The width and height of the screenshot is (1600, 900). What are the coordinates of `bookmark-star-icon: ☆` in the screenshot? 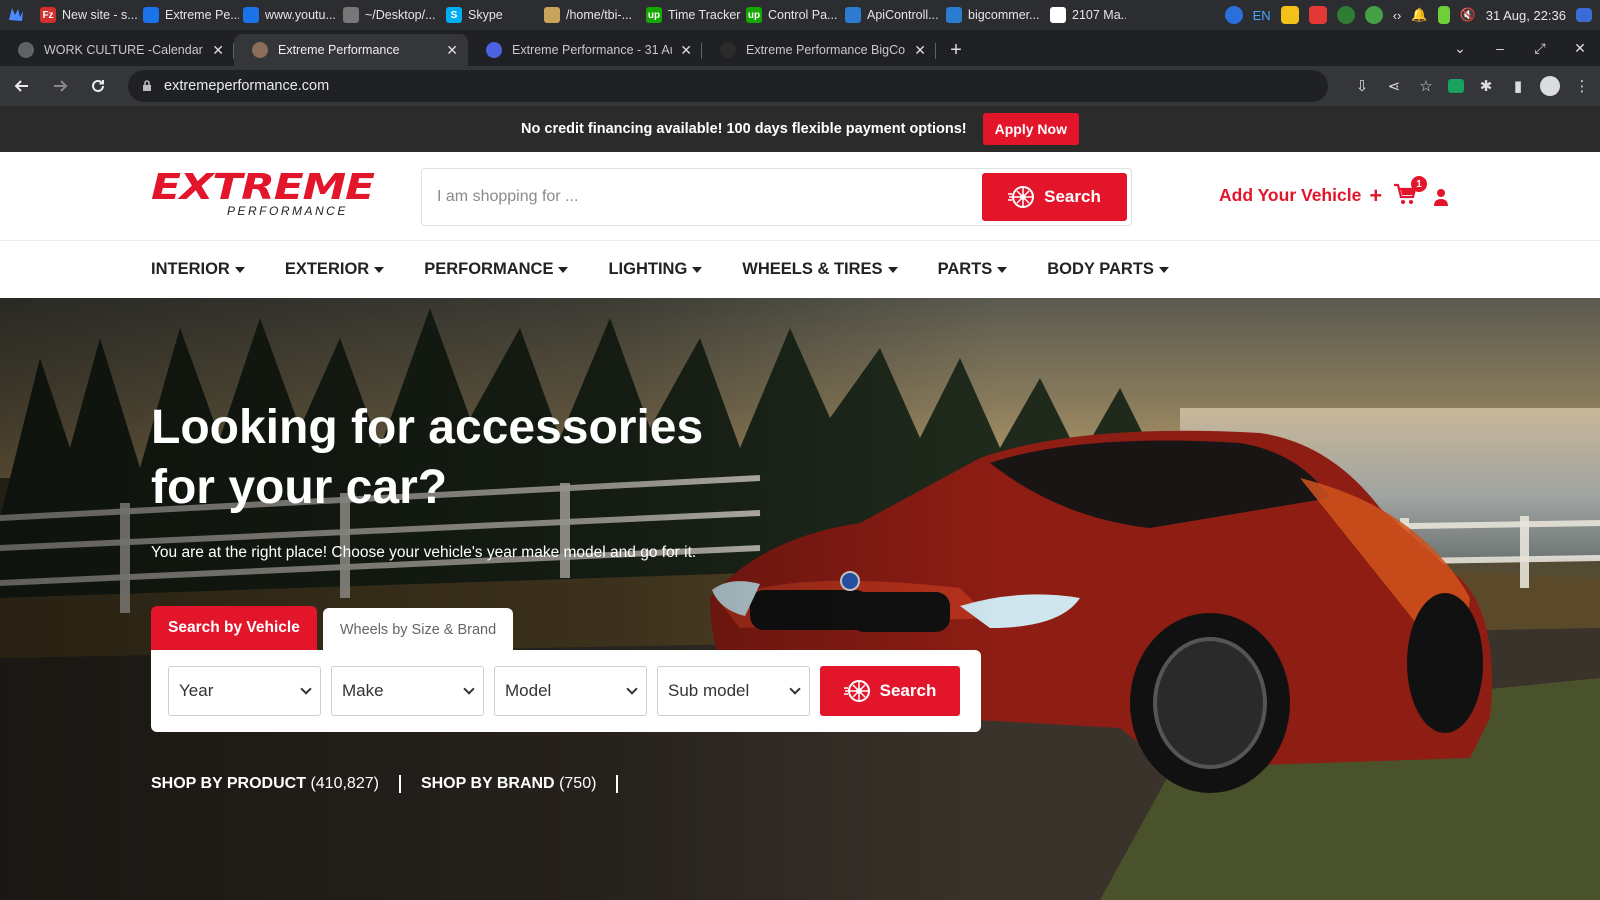 It's located at (1426, 86).